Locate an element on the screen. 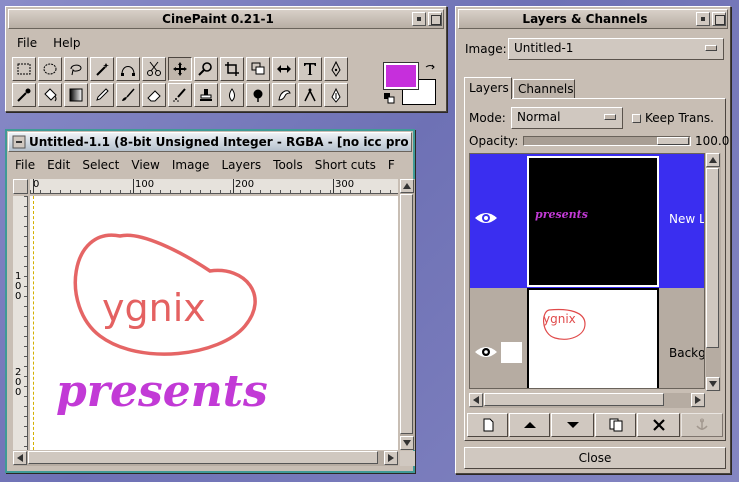 This screenshot has width=739, height=482. move-icon is located at coordinates (180, 69).